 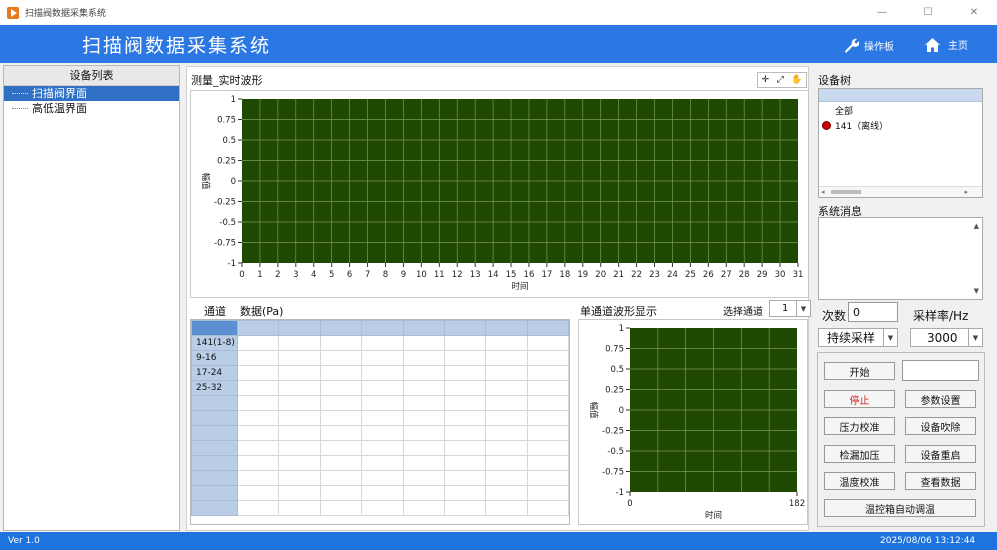 What do you see at coordinates (946, 337) in the screenshot?
I see `sample-rate-select: 3000 ▼` at bounding box center [946, 337].